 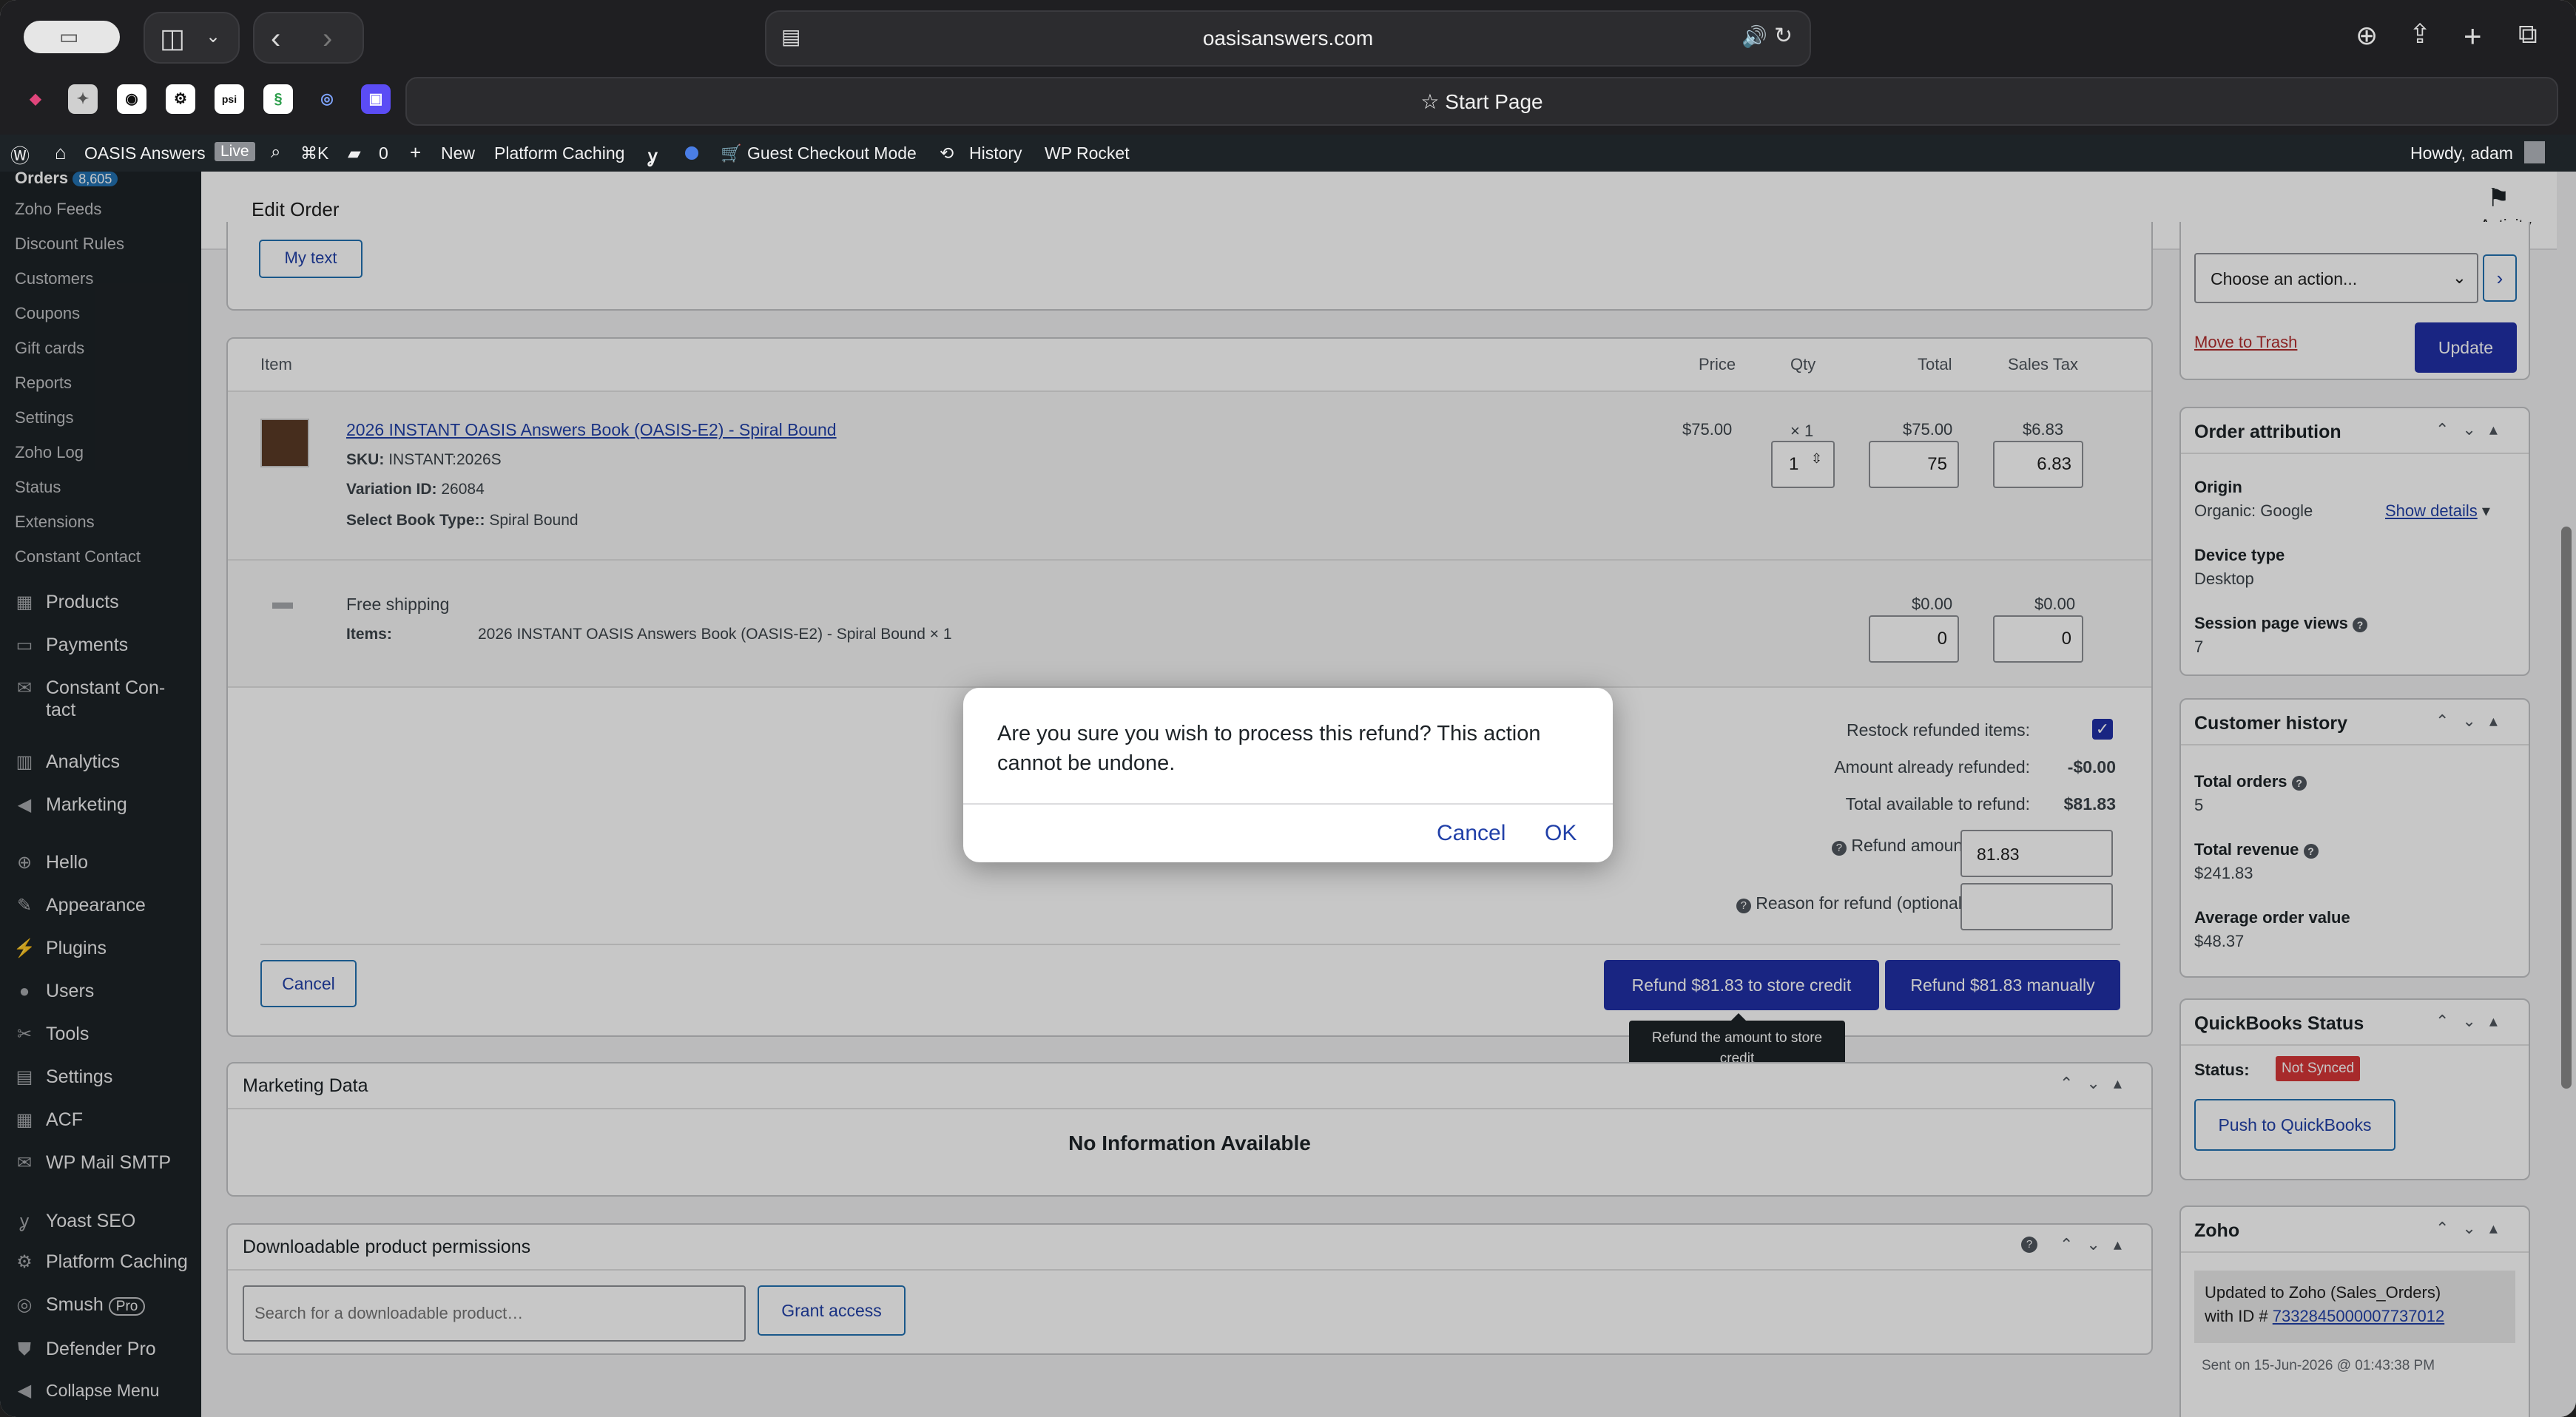 What do you see at coordinates (1288, 804) in the screenshot?
I see `divider` at bounding box center [1288, 804].